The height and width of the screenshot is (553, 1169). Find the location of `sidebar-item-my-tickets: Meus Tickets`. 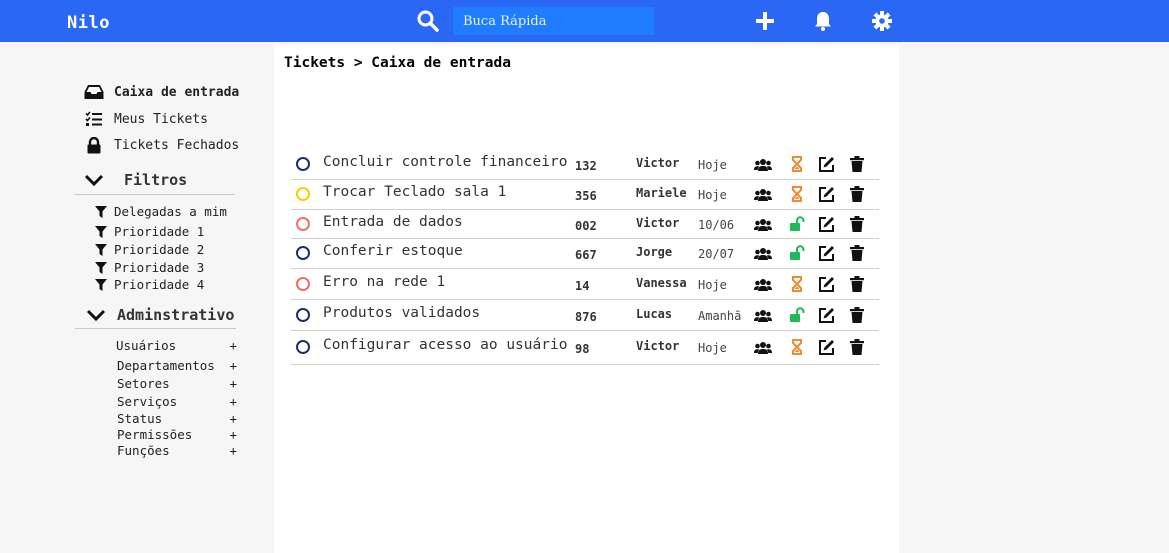

sidebar-item-my-tickets: Meus Tickets is located at coordinates (146, 119).